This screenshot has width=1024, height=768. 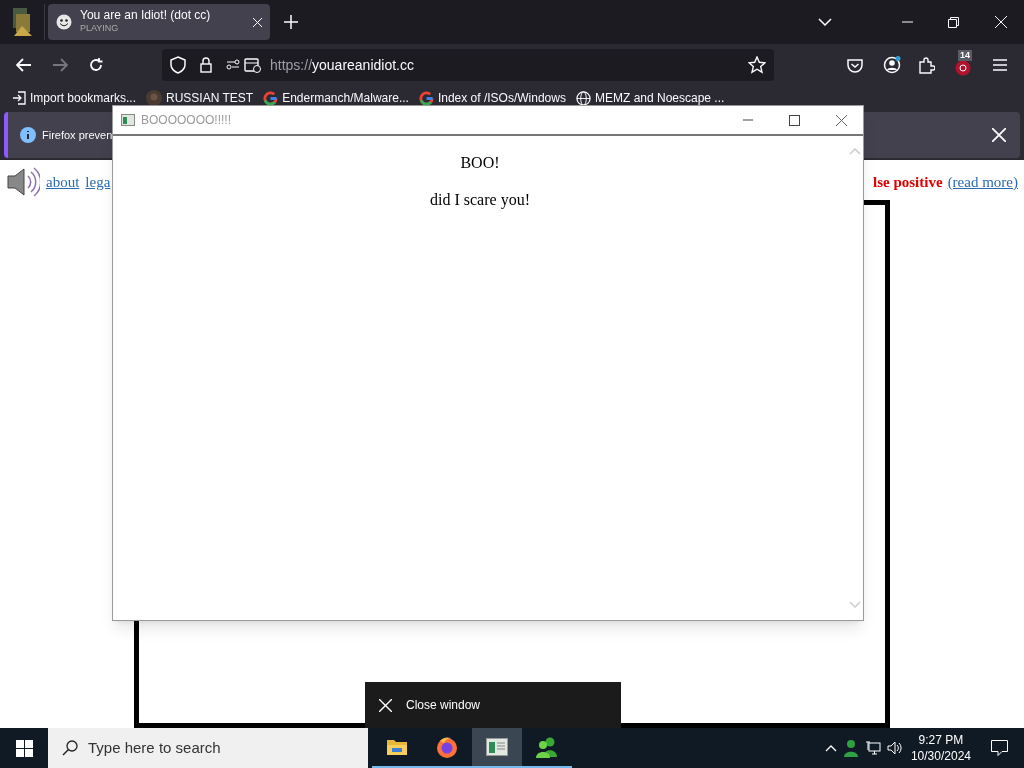 I want to click on bookmark-item: RUSSIAN TEST, so click(x=200, y=98).